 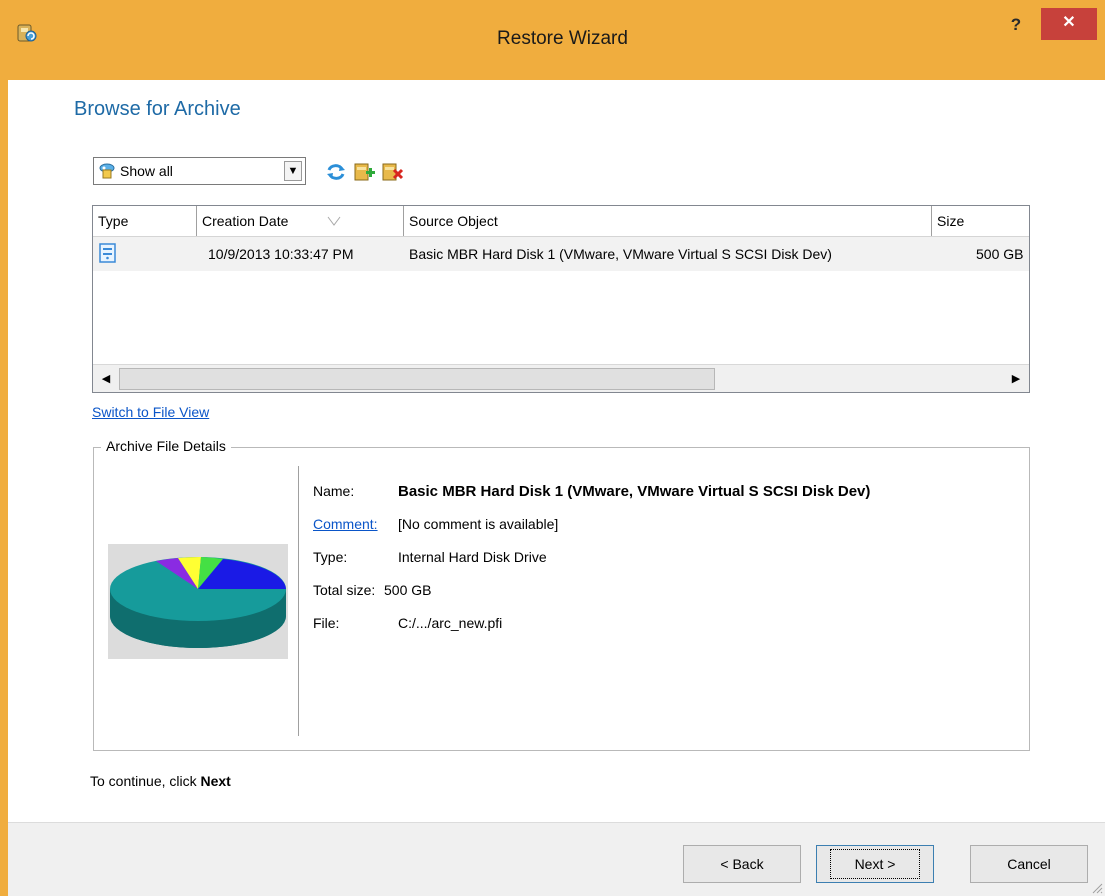 I want to click on comment-link: Comment:, so click(x=345, y=524).